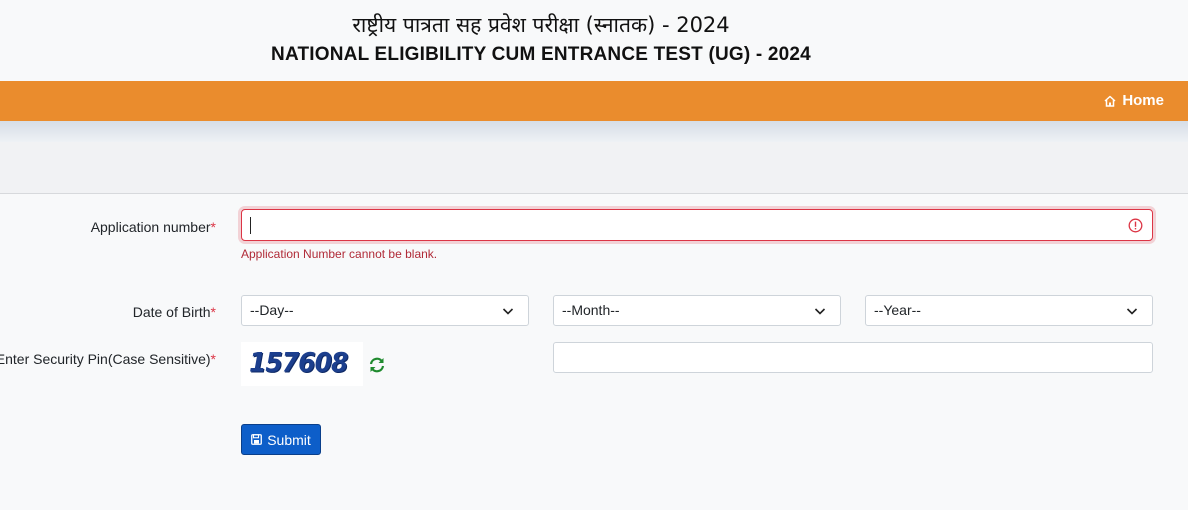 This screenshot has width=1188, height=510. Describe the element at coordinates (591, 310) in the screenshot. I see `dob-month-value: --Month--` at that location.